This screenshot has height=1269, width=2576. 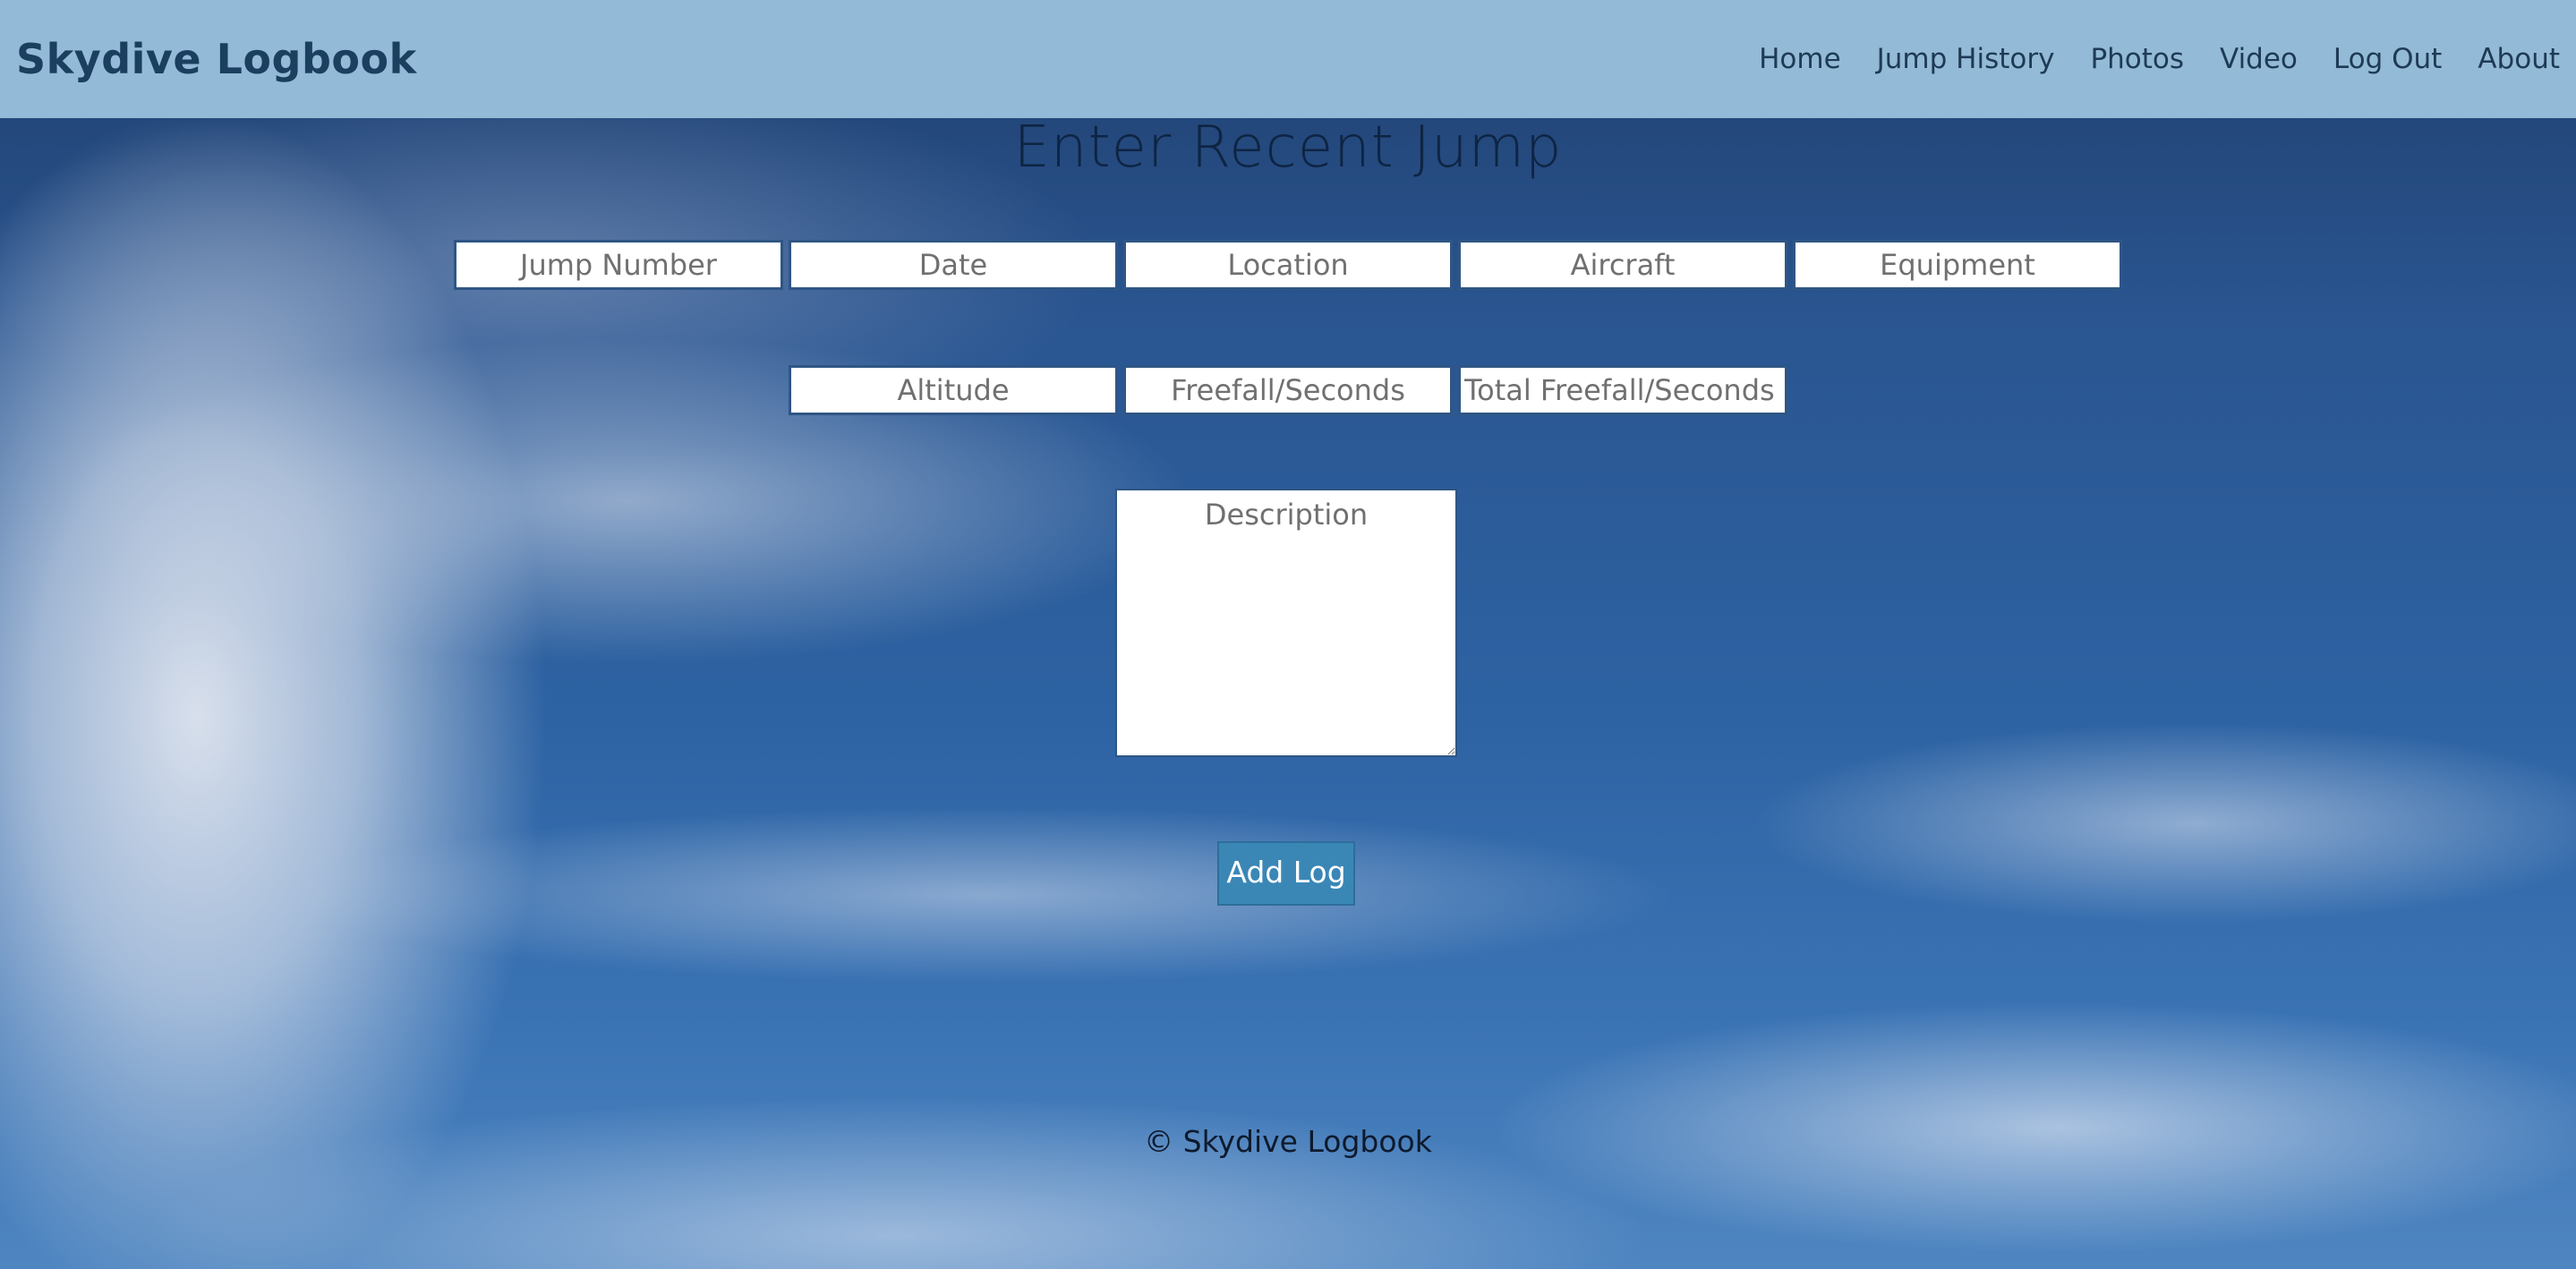 What do you see at coordinates (1286, 874) in the screenshot?
I see `add-log-button: Add Log` at bounding box center [1286, 874].